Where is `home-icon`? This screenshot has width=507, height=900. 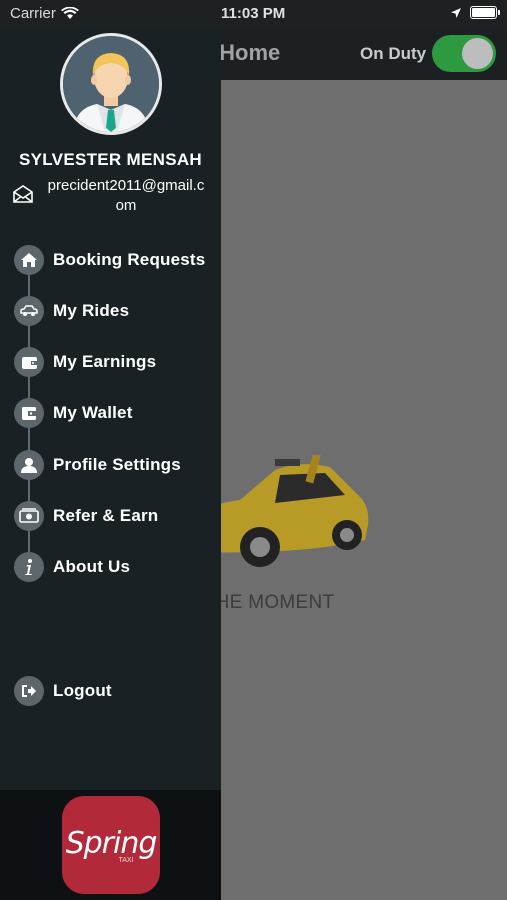
home-icon is located at coordinates (29, 260).